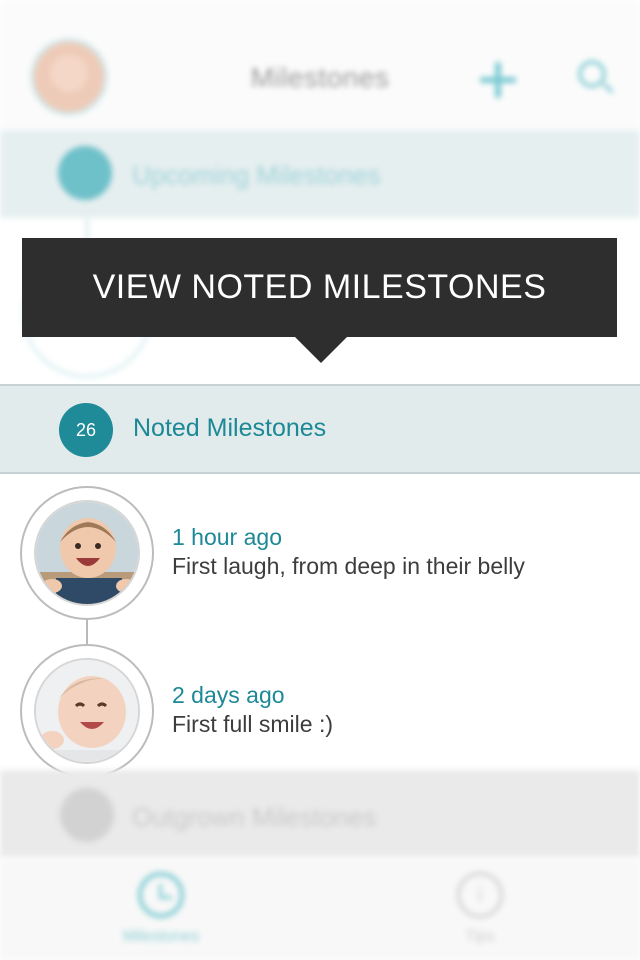 The image size is (640, 960). What do you see at coordinates (161, 937) in the screenshot?
I see `tab-milestones: Milestones` at bounding box center [161, 937].